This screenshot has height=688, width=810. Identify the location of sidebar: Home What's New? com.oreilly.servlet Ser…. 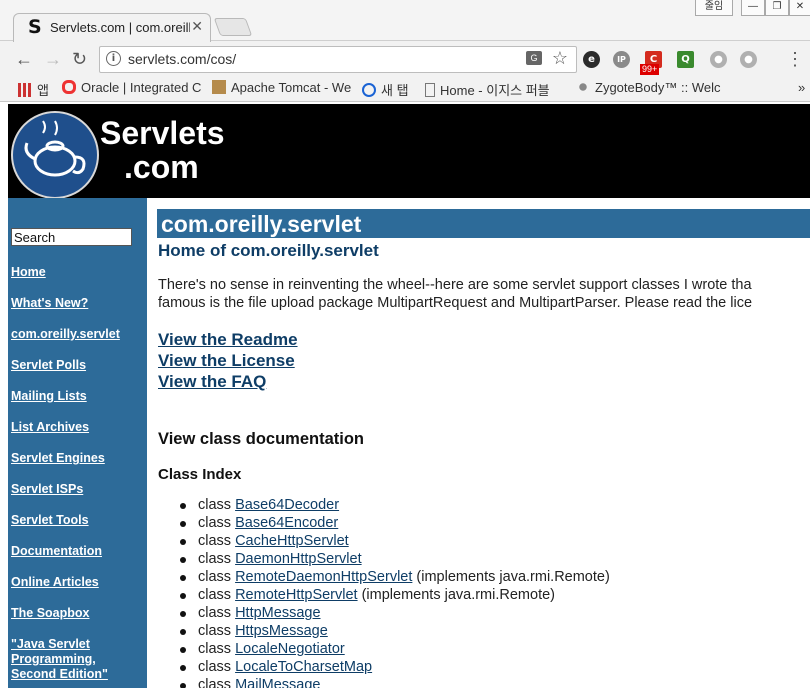
(77, 443).